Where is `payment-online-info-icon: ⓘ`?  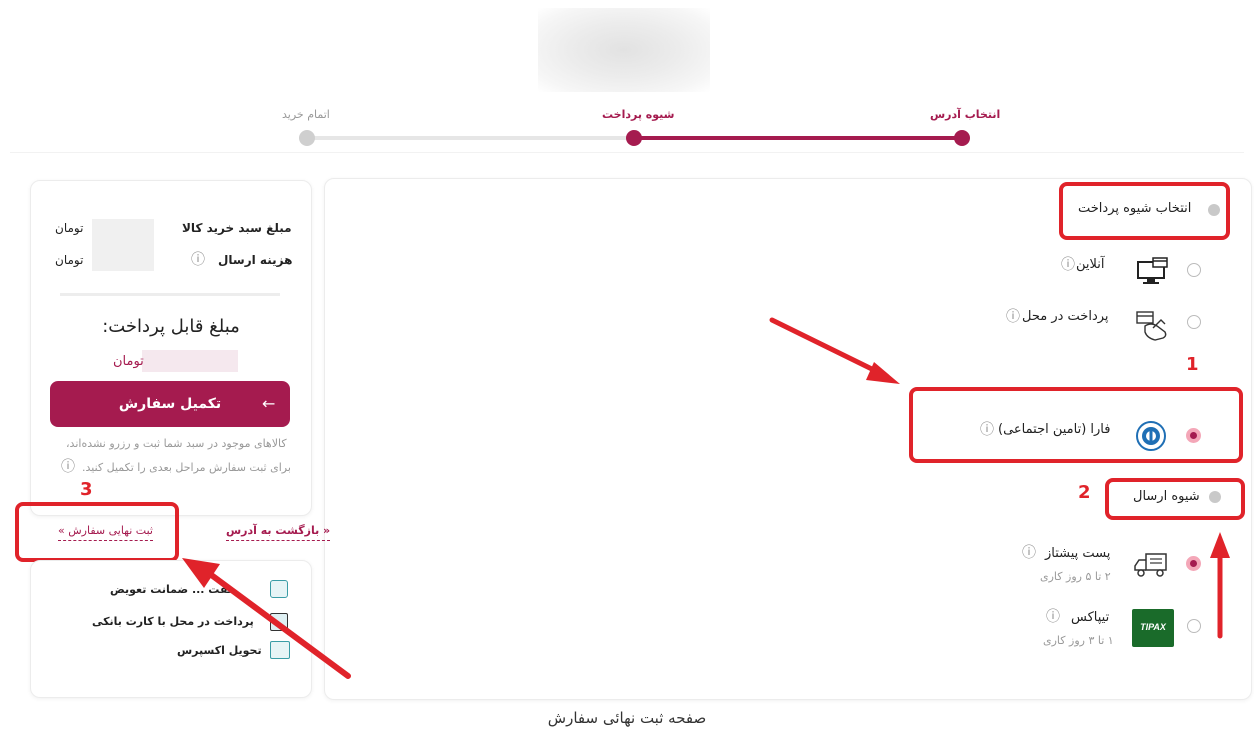
payment-online-info-icon: ⓘ is located at coordinates (1068, 264).